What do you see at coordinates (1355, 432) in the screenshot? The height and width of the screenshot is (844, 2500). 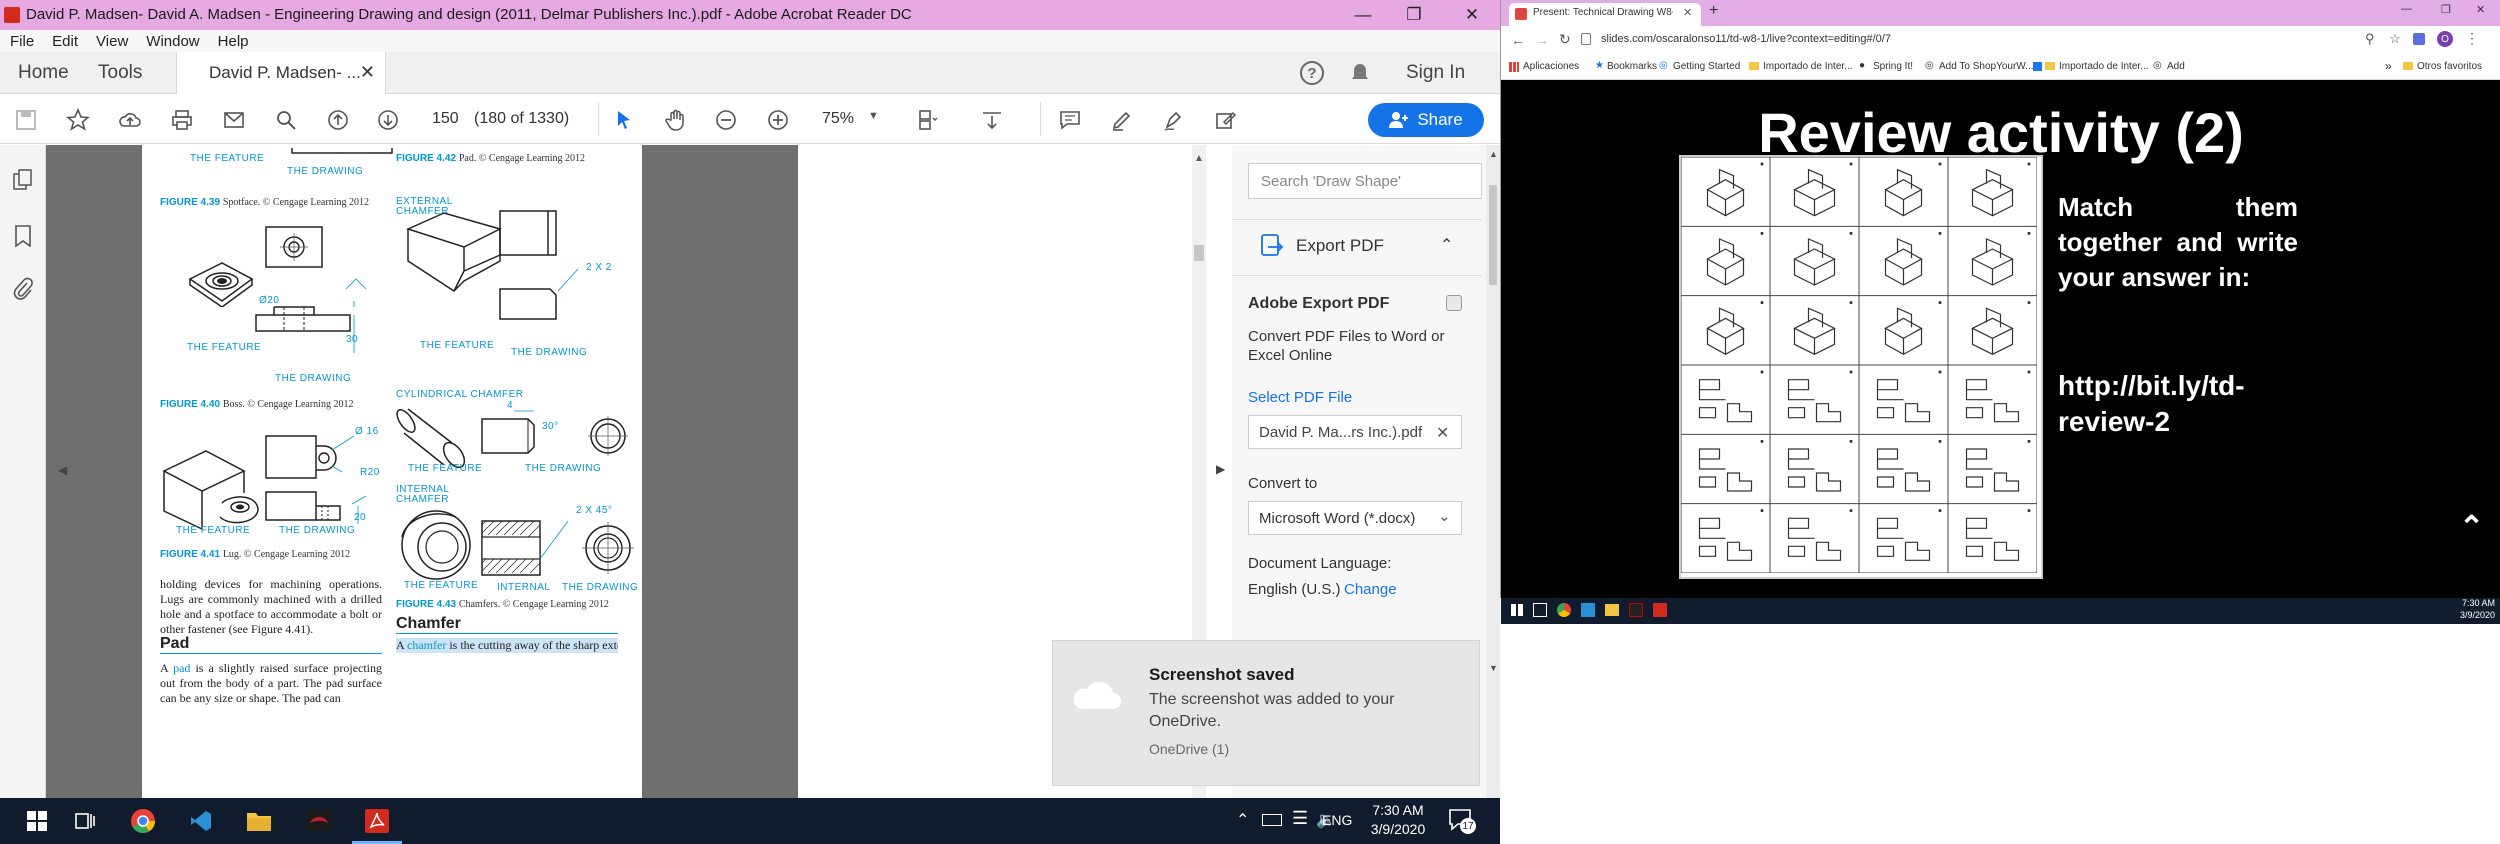 I see `selected-file-field: David P. Ma...rs Inc.).pdf` at bounding box center [1355, 432].